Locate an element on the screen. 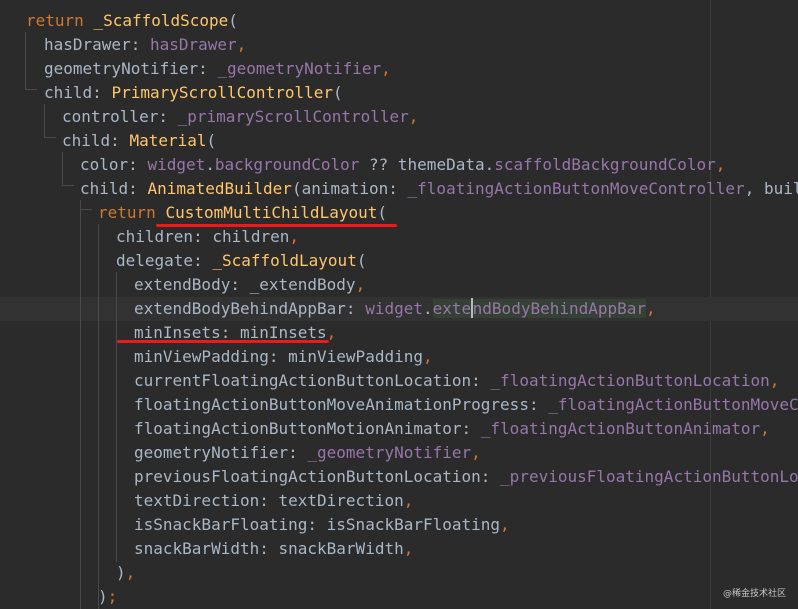 This screenshot has width=798, height=609. code-line: ); is located at coordinates (107, 597).